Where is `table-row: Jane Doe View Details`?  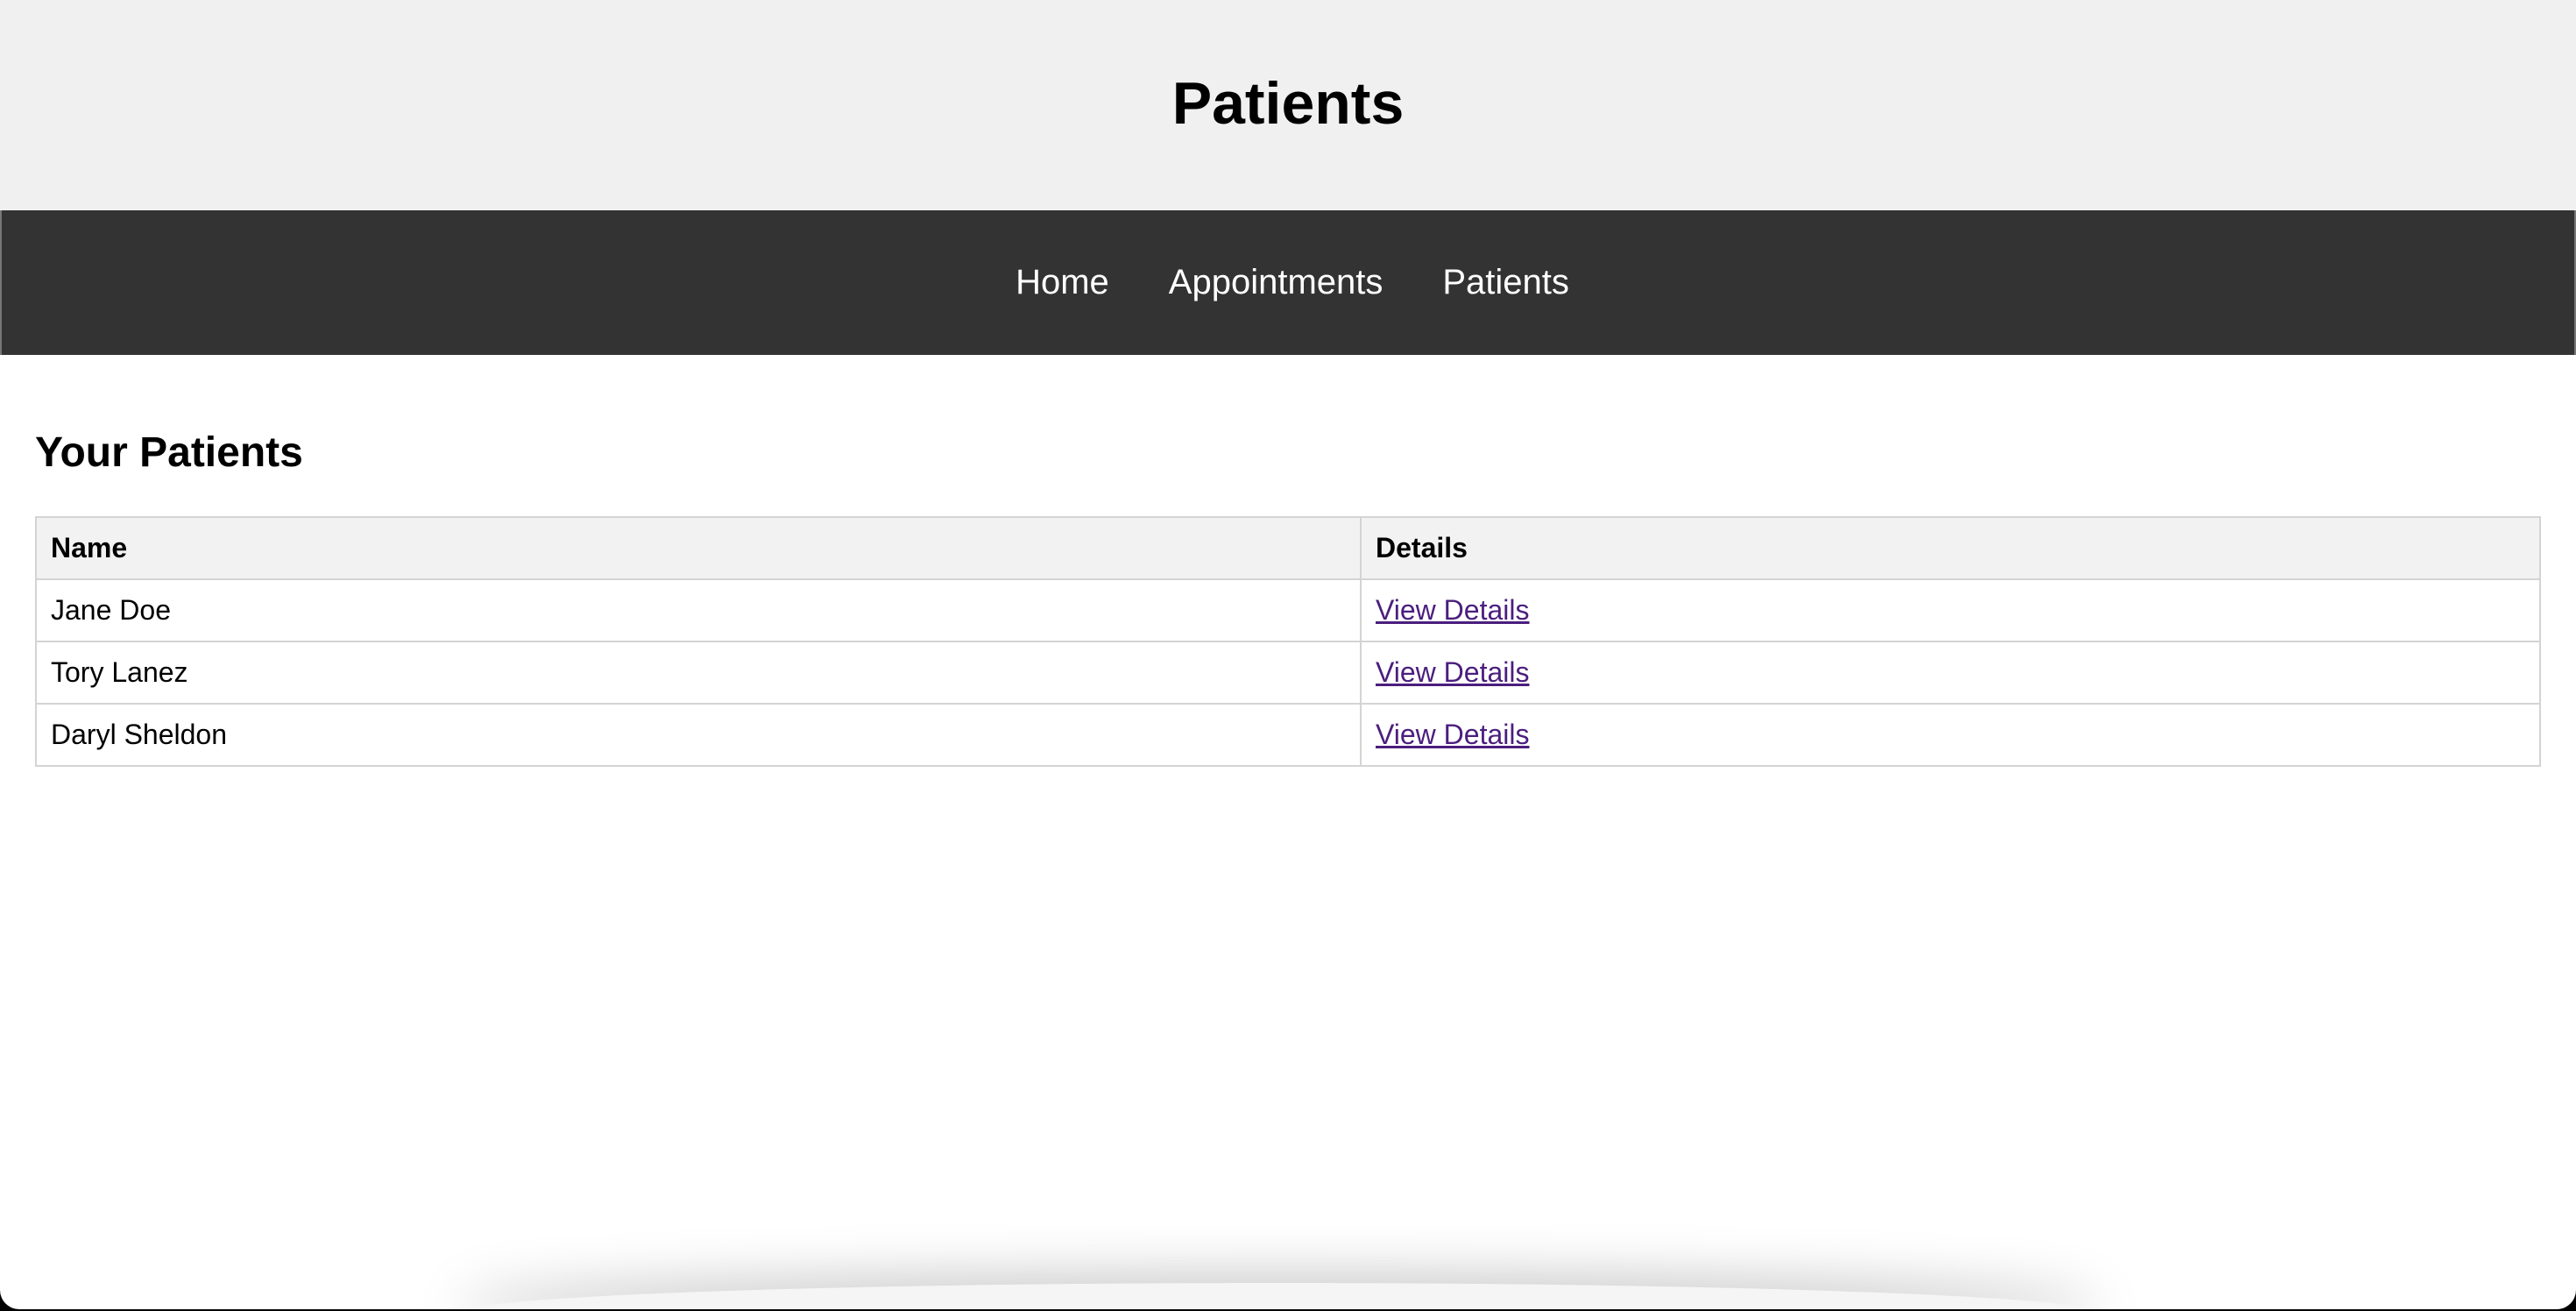
table-row: Jane Doe View Details is located at coordinates (1288, 610).